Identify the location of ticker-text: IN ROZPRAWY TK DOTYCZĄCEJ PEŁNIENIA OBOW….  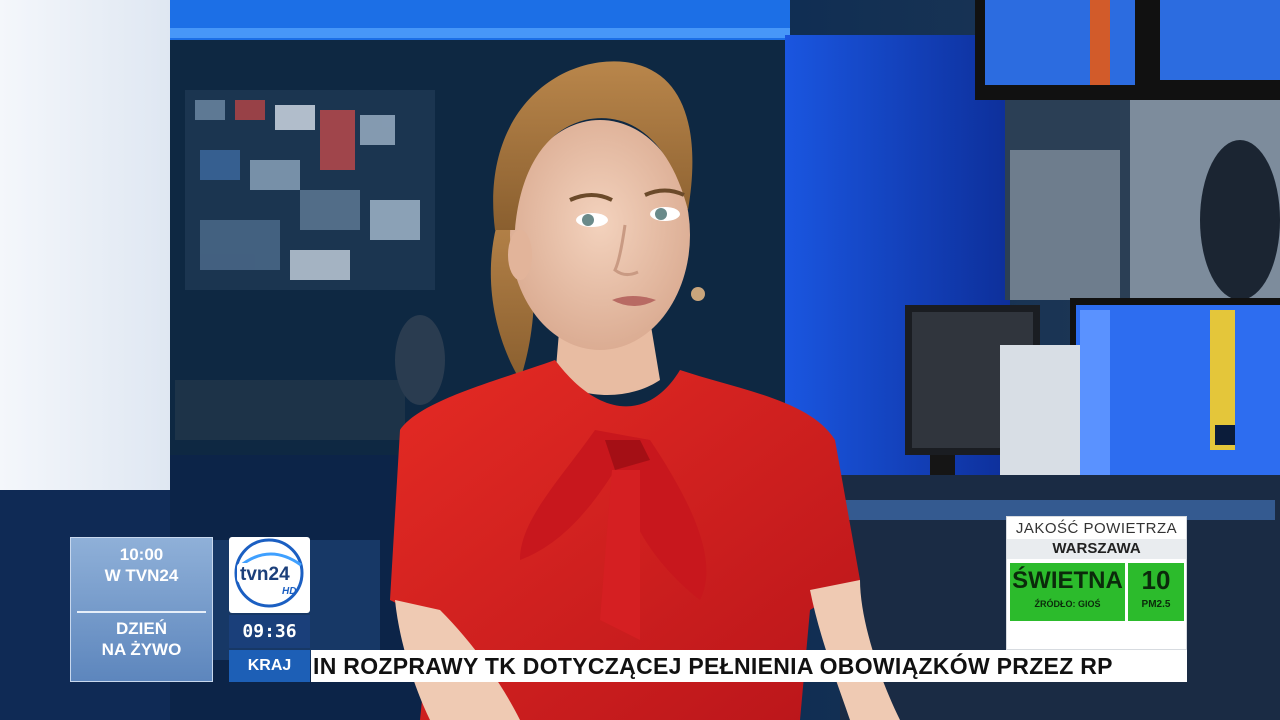
(713, 666).